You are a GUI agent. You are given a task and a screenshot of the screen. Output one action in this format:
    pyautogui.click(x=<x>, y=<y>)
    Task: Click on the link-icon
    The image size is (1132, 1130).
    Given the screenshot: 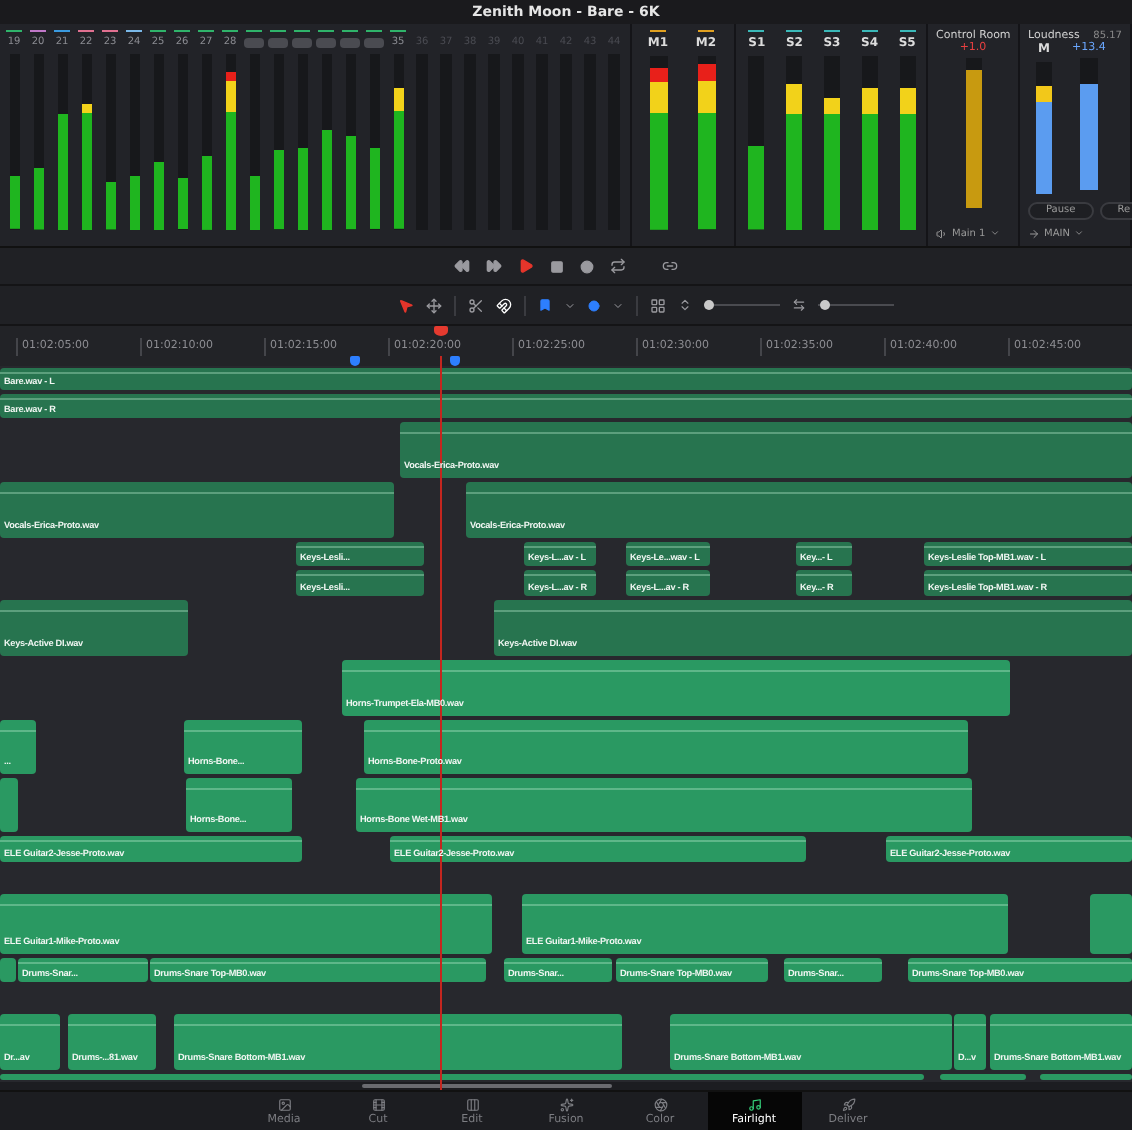 What is the action you would take?
    pyautogui.click(x=670, y=266)
    